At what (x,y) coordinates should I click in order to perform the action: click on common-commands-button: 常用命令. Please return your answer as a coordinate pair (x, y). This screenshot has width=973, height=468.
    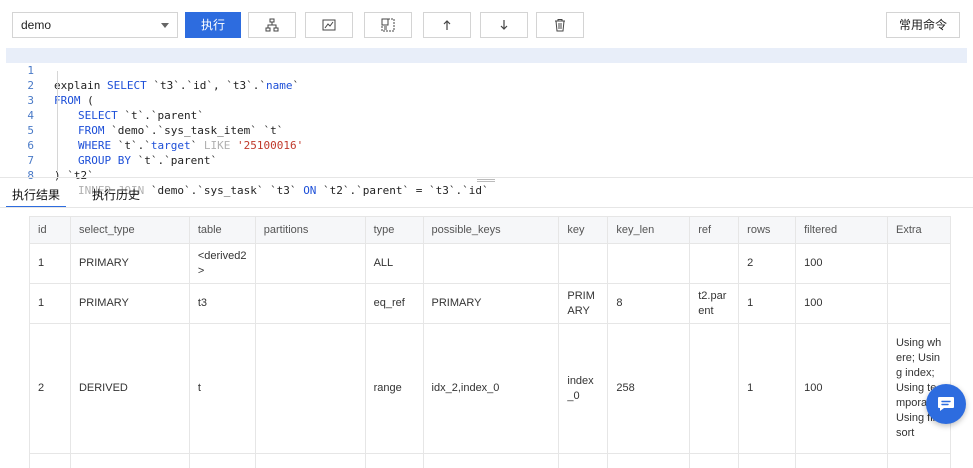
    Looking at the image, I should click on (923, 25).